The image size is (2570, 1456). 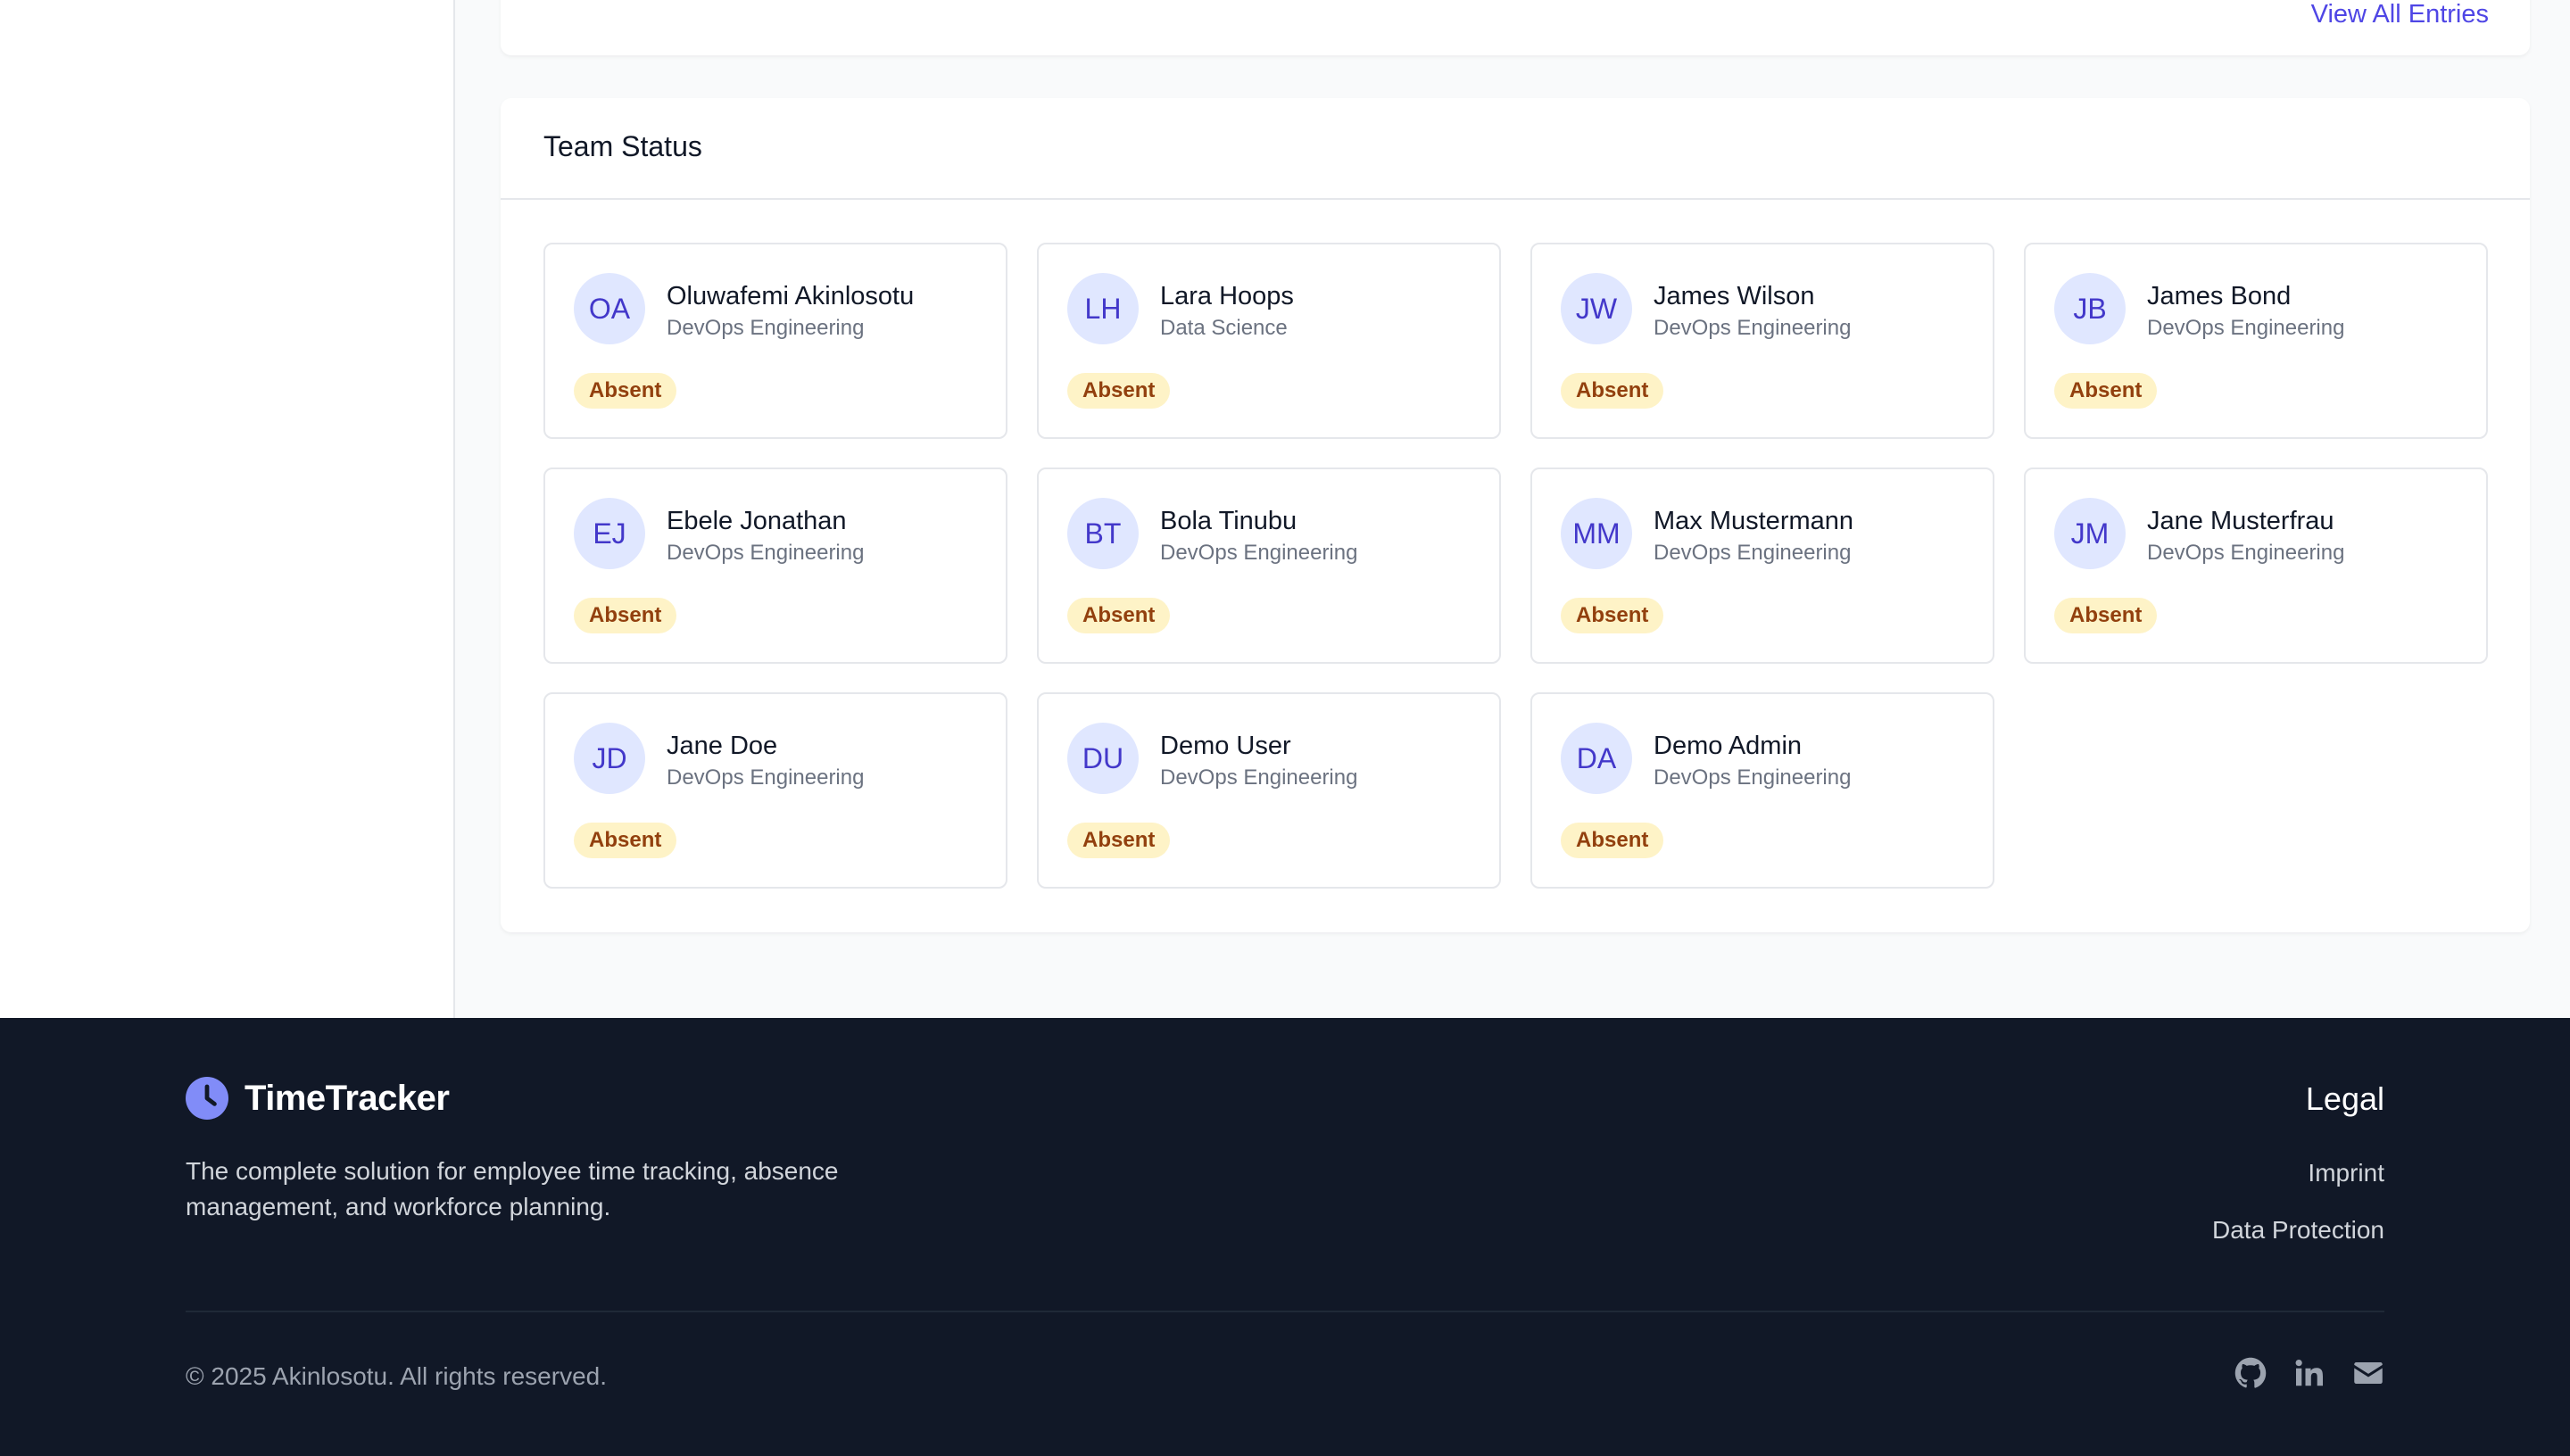 I want to click on member-name: Demo Admin, so click(x=1728, y=746).